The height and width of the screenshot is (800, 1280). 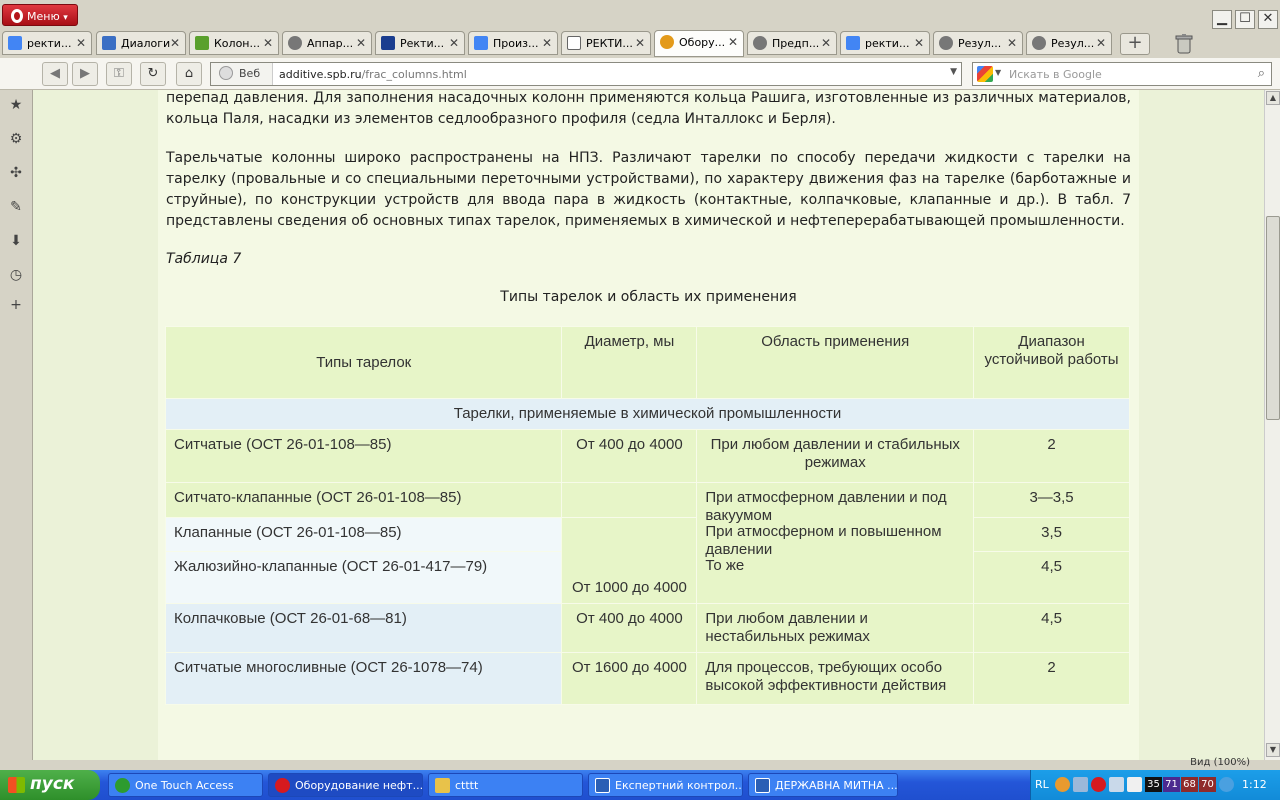 What do you see at coordinates (978, 43) in the screenshot?
I see `tab-11: Резул... ✕` at bounding box center [978, 43].